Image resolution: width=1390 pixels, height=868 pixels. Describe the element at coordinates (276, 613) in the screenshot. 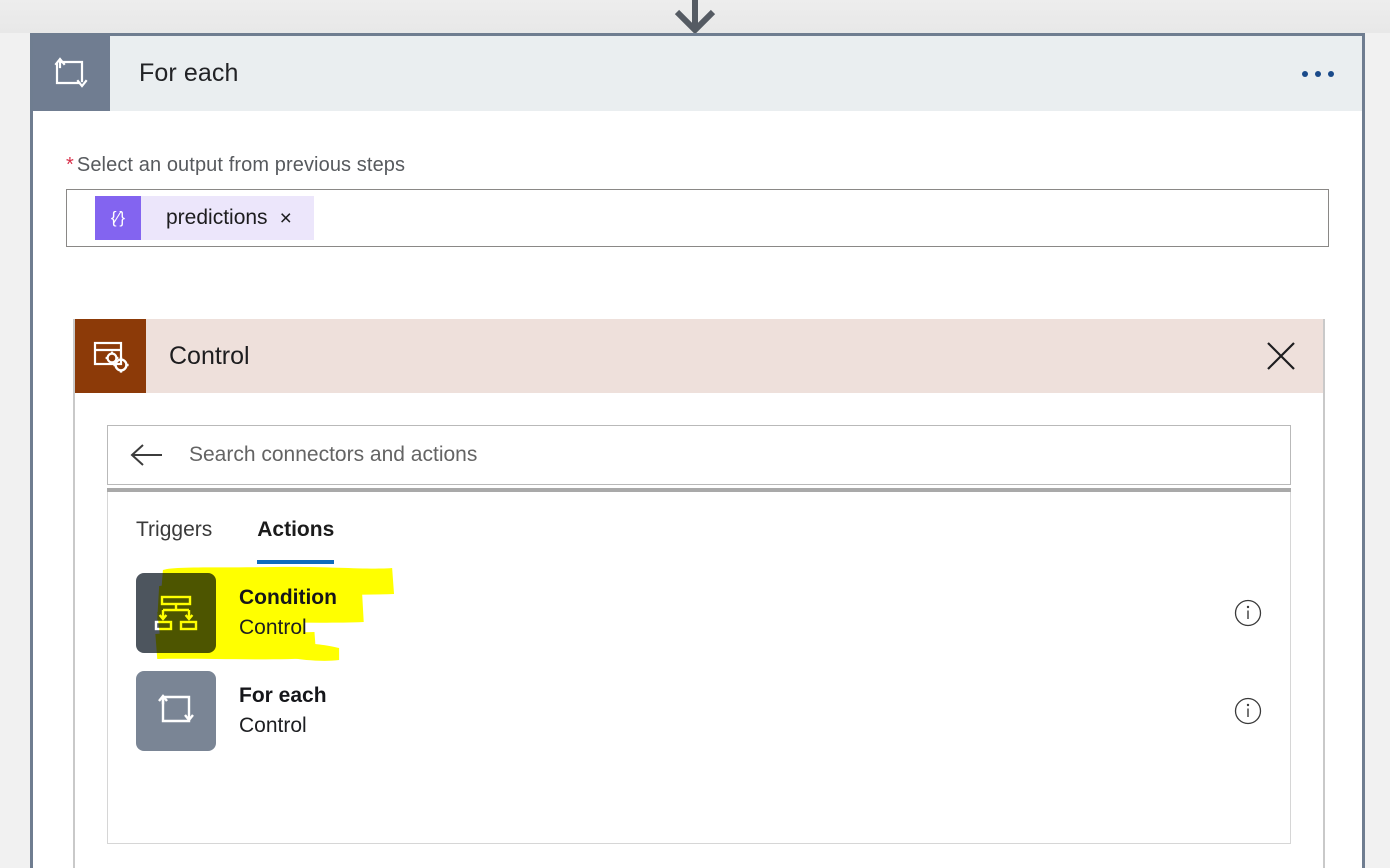

I see `action-item-text: Condition Control` at that location.